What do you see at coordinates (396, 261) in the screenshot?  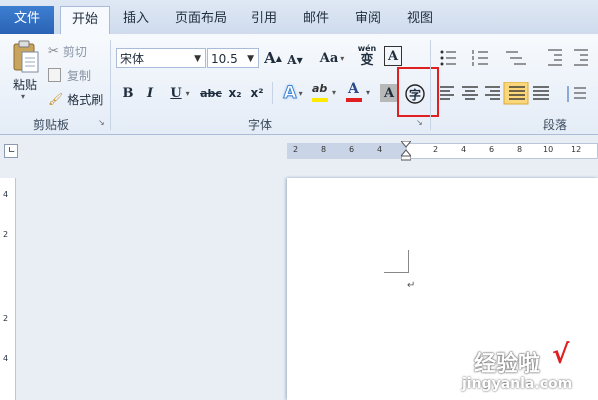 I see `margin-corner-mark` at bounding box center [396, 261].